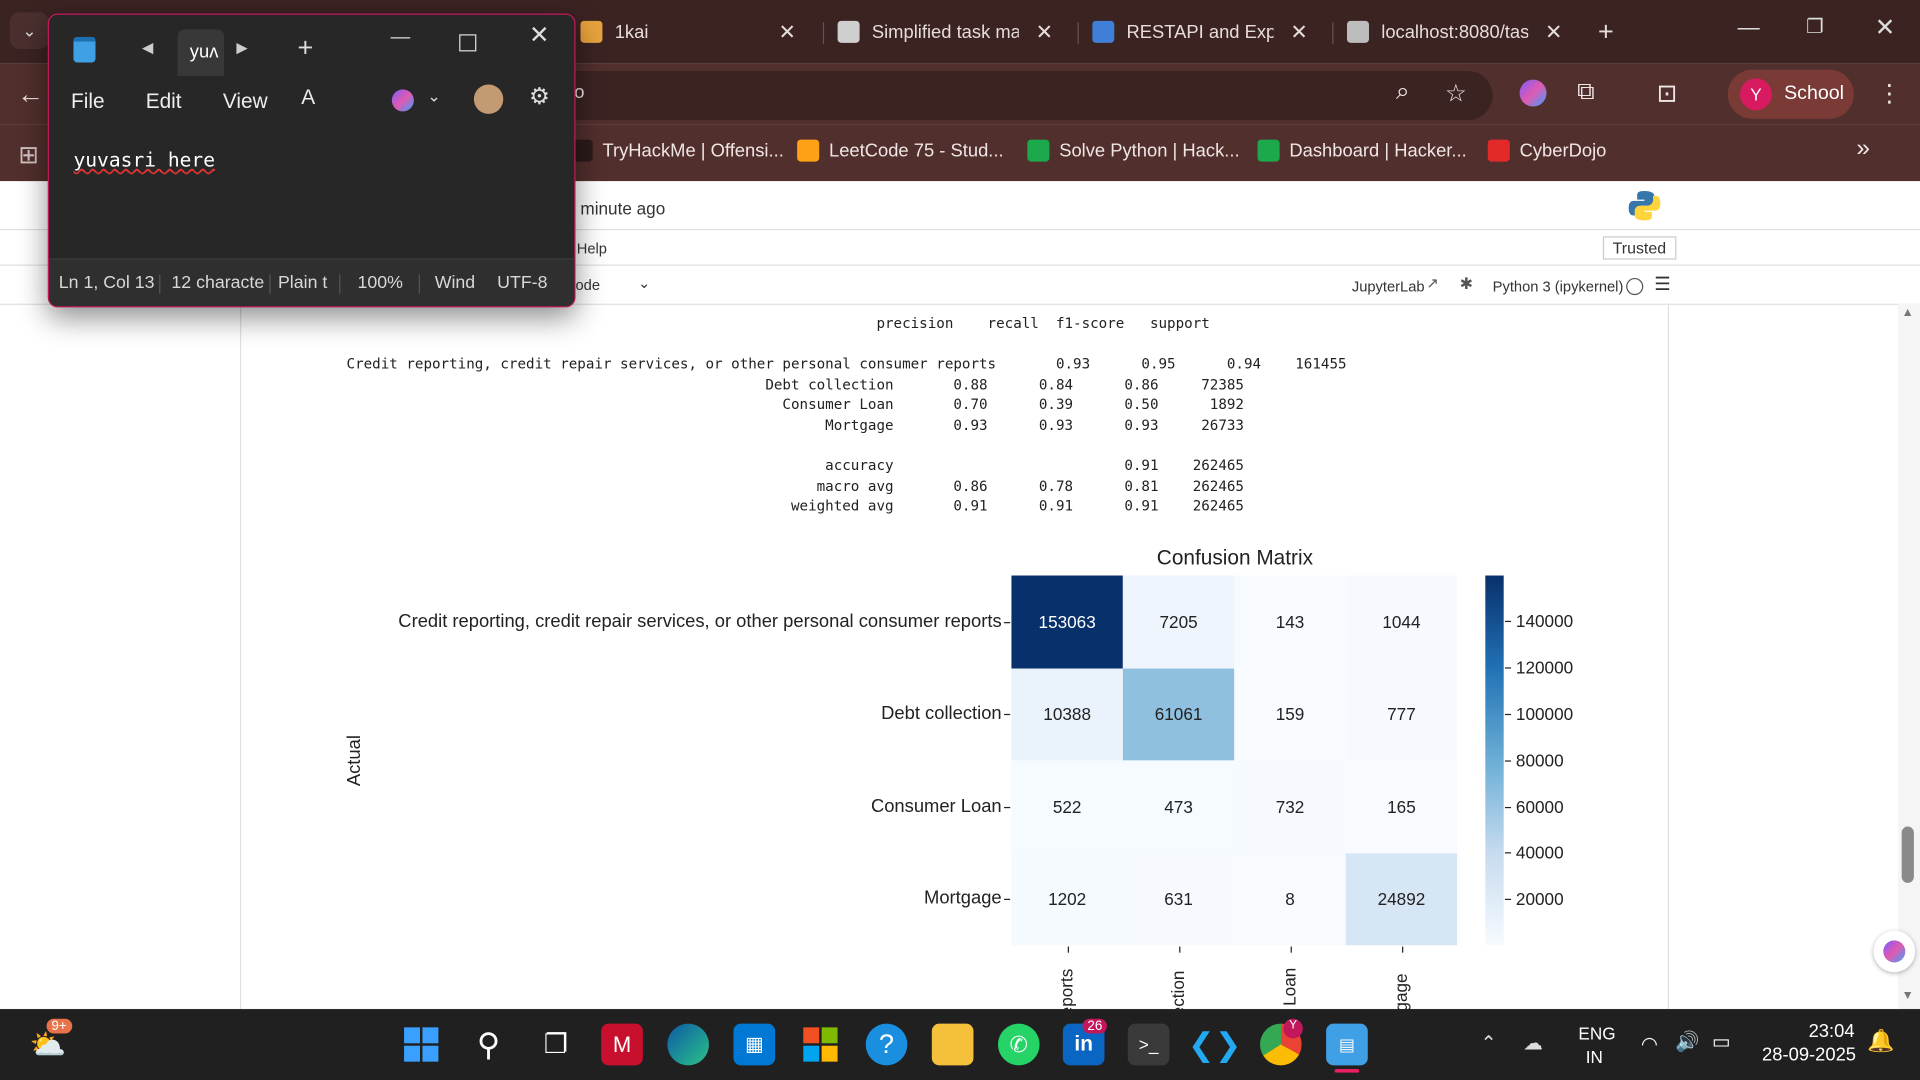  Describe the element at coordinates (1894, 951) in the screenshot. I see `copilot-sidebar-icon` at that location.